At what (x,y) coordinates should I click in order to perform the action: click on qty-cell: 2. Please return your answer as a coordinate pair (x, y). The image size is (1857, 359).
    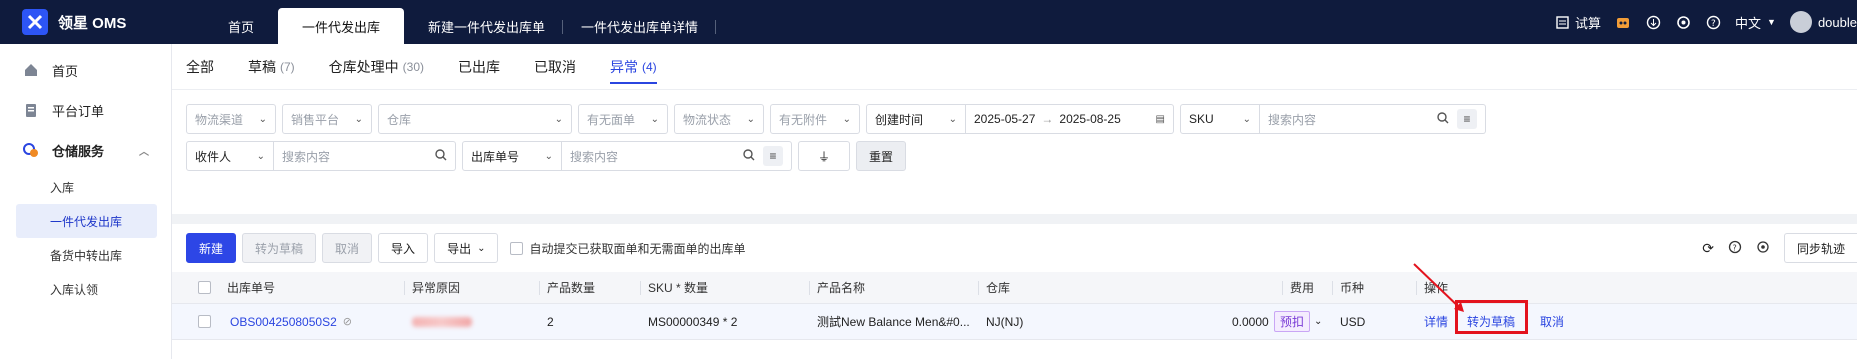
    Looking at the image, I should click on (550, 321).